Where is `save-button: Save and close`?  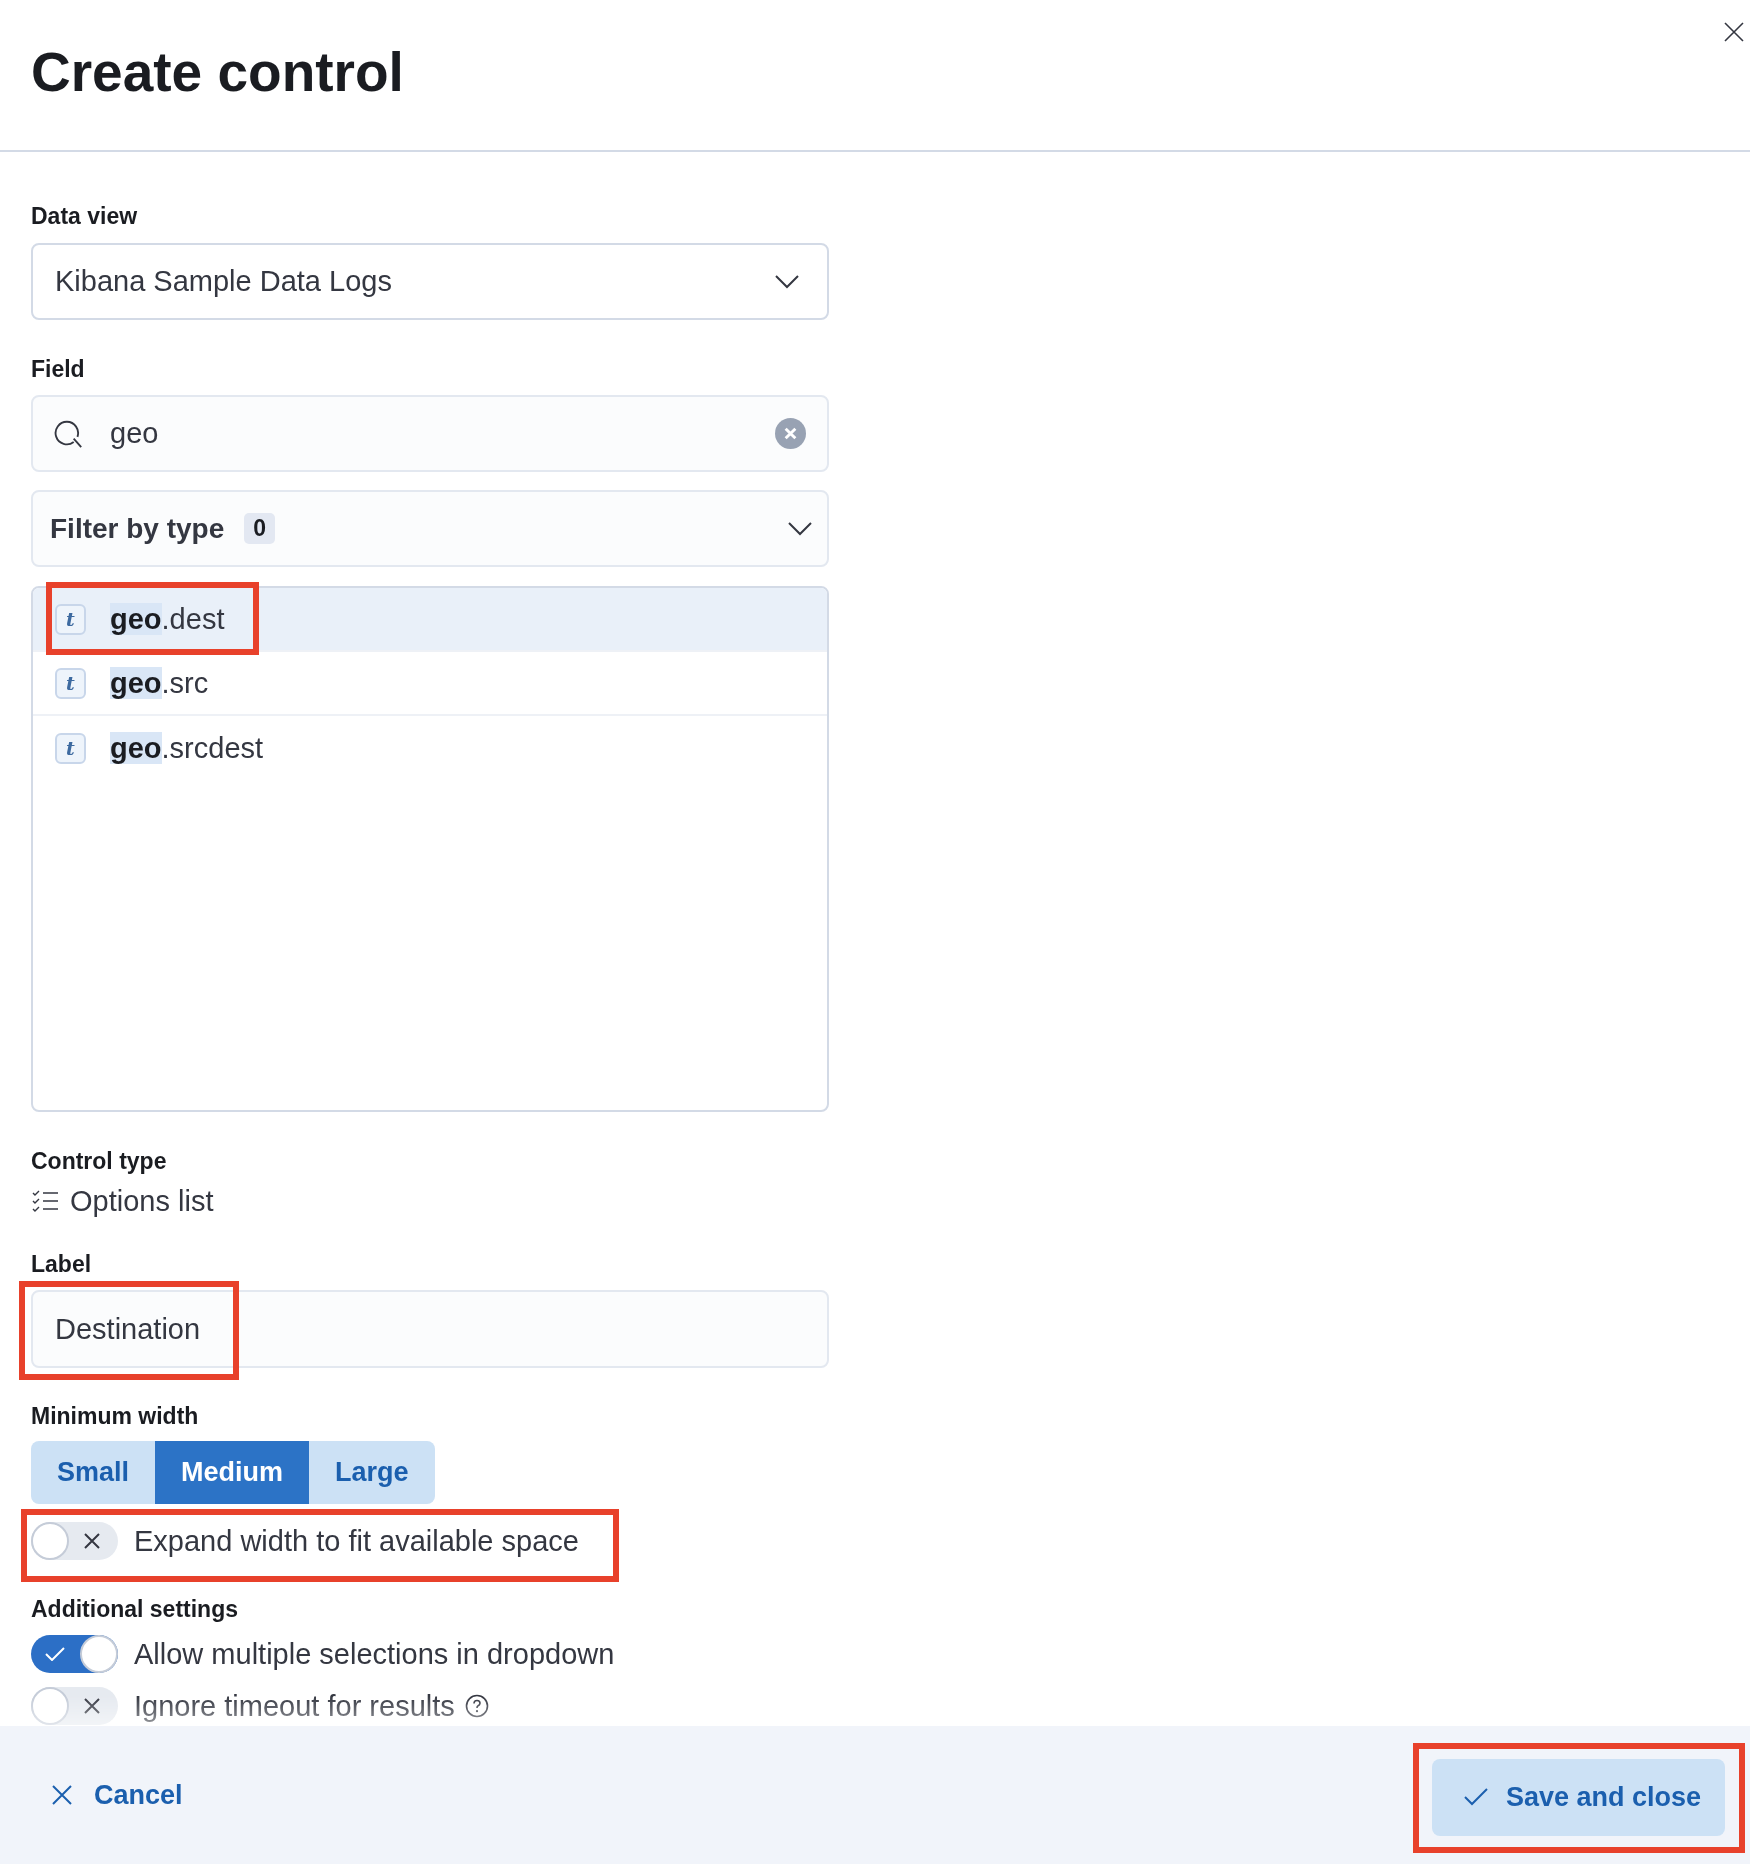
save-button: Save and close is located at coordinates (1578, 1797).